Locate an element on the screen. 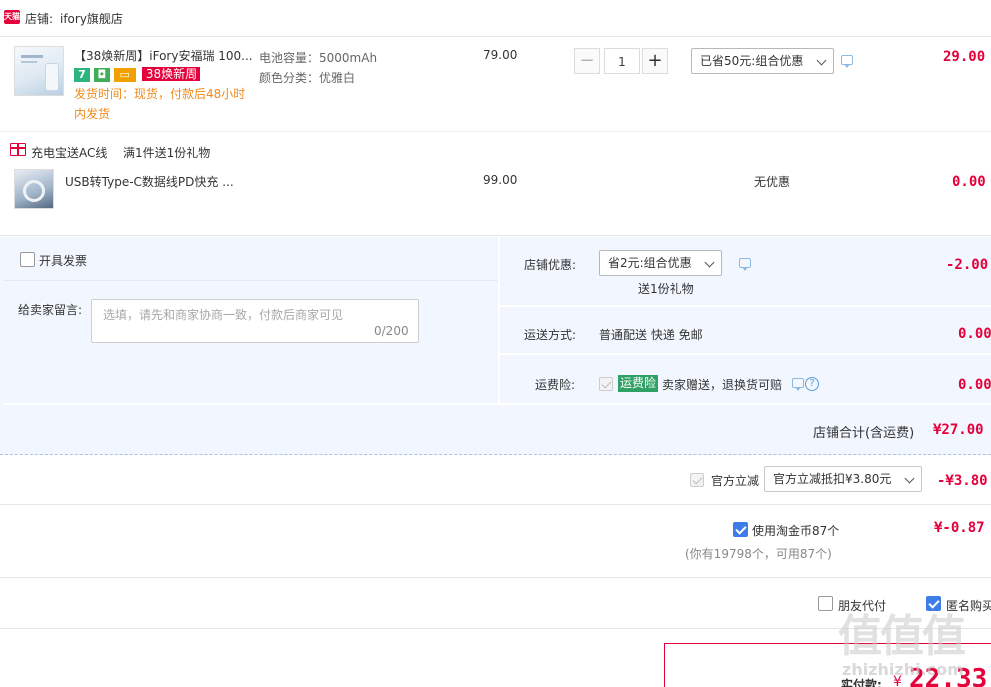  message-textarea: 选填，请先和商家协商一致，付款后商家可见 0/200 is located at coordinates (255, 321).